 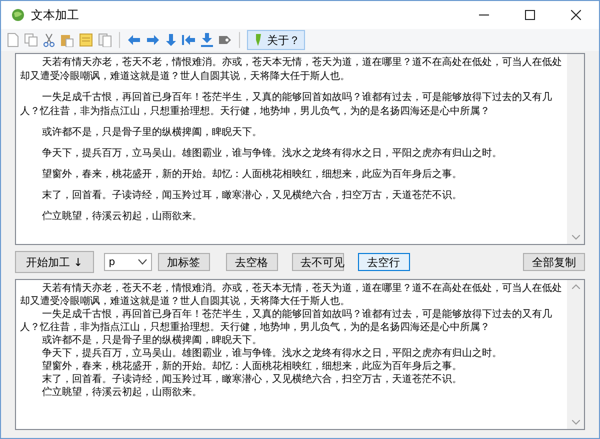 What do you see at coordinates (18, 15) in the screenshot?
I see `app-icon` at bounding box center [18, 15].